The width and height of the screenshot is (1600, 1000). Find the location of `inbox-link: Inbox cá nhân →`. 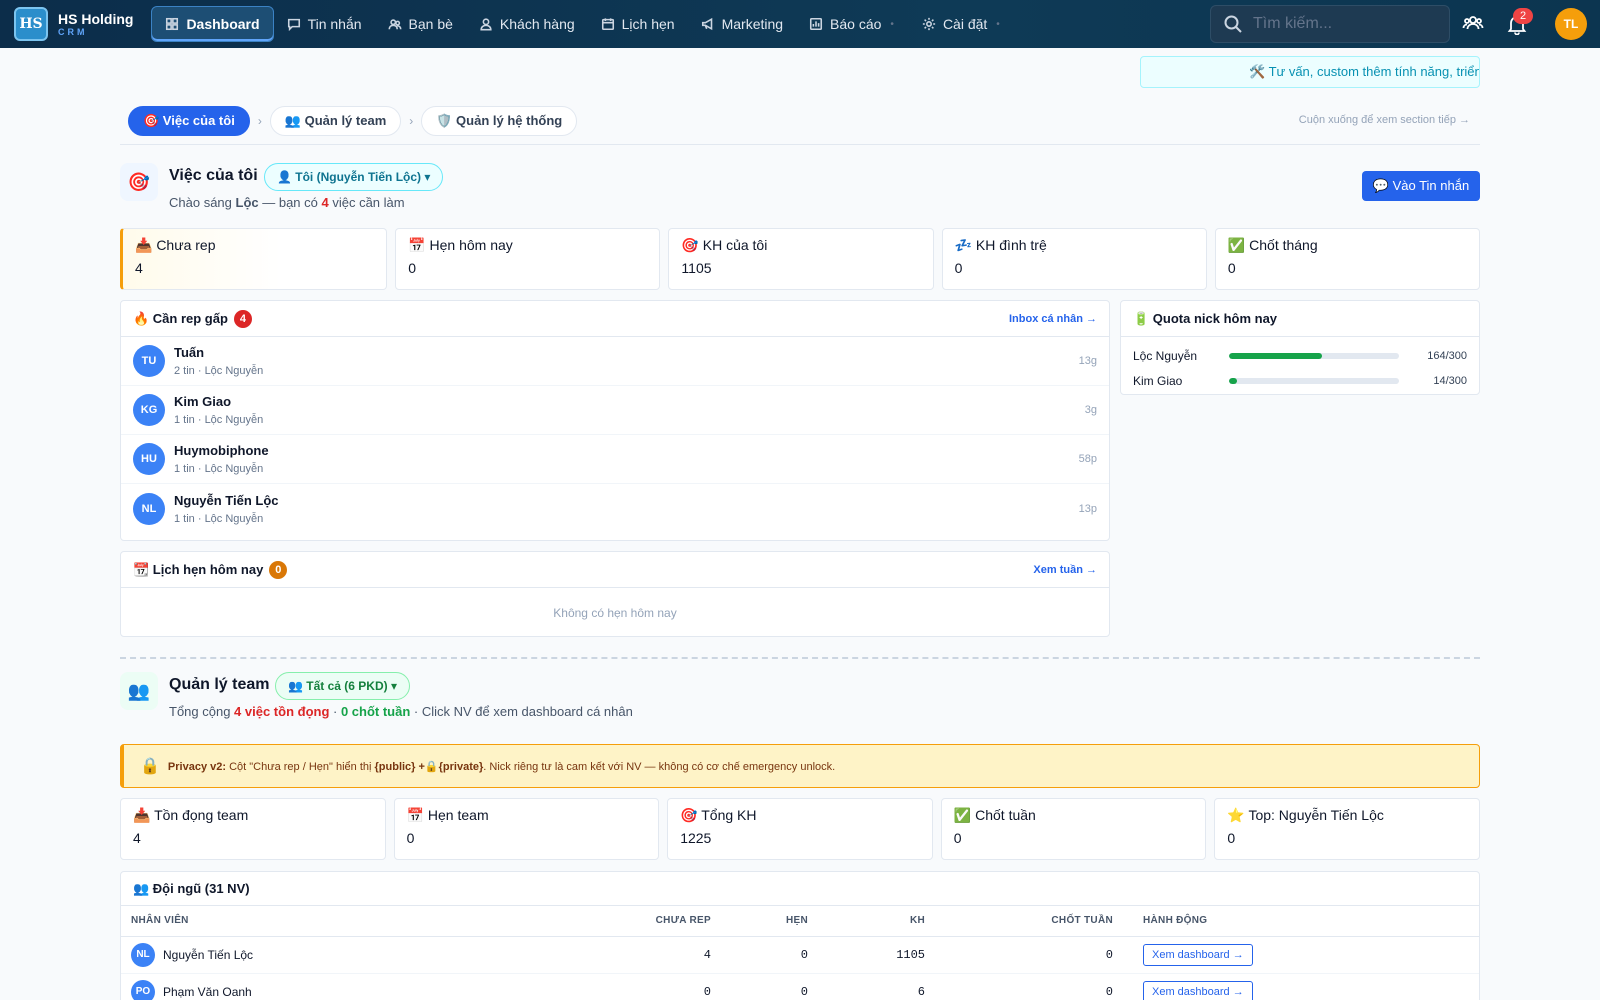

inbox-link: Inbox cá nhân → is located at coordinates (1053, 319).